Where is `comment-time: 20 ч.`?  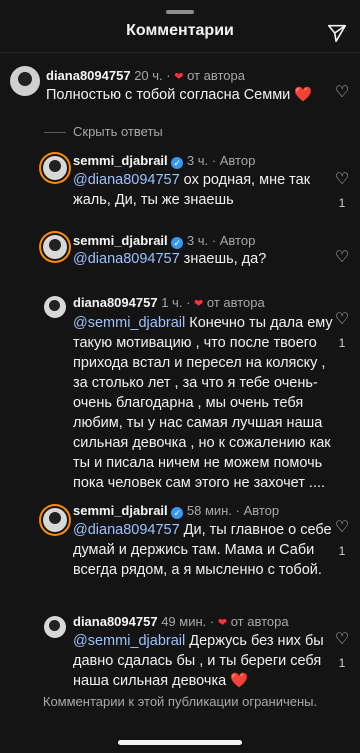 comment-time: 20 ч. is located at coordinates (148, 75).